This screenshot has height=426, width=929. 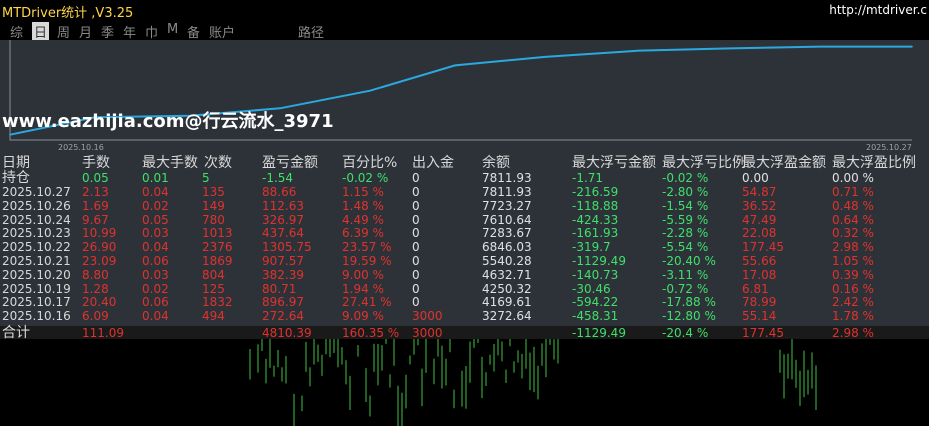 I want to click on cell-pct: 9.09 %, so click(x=363, y=316).